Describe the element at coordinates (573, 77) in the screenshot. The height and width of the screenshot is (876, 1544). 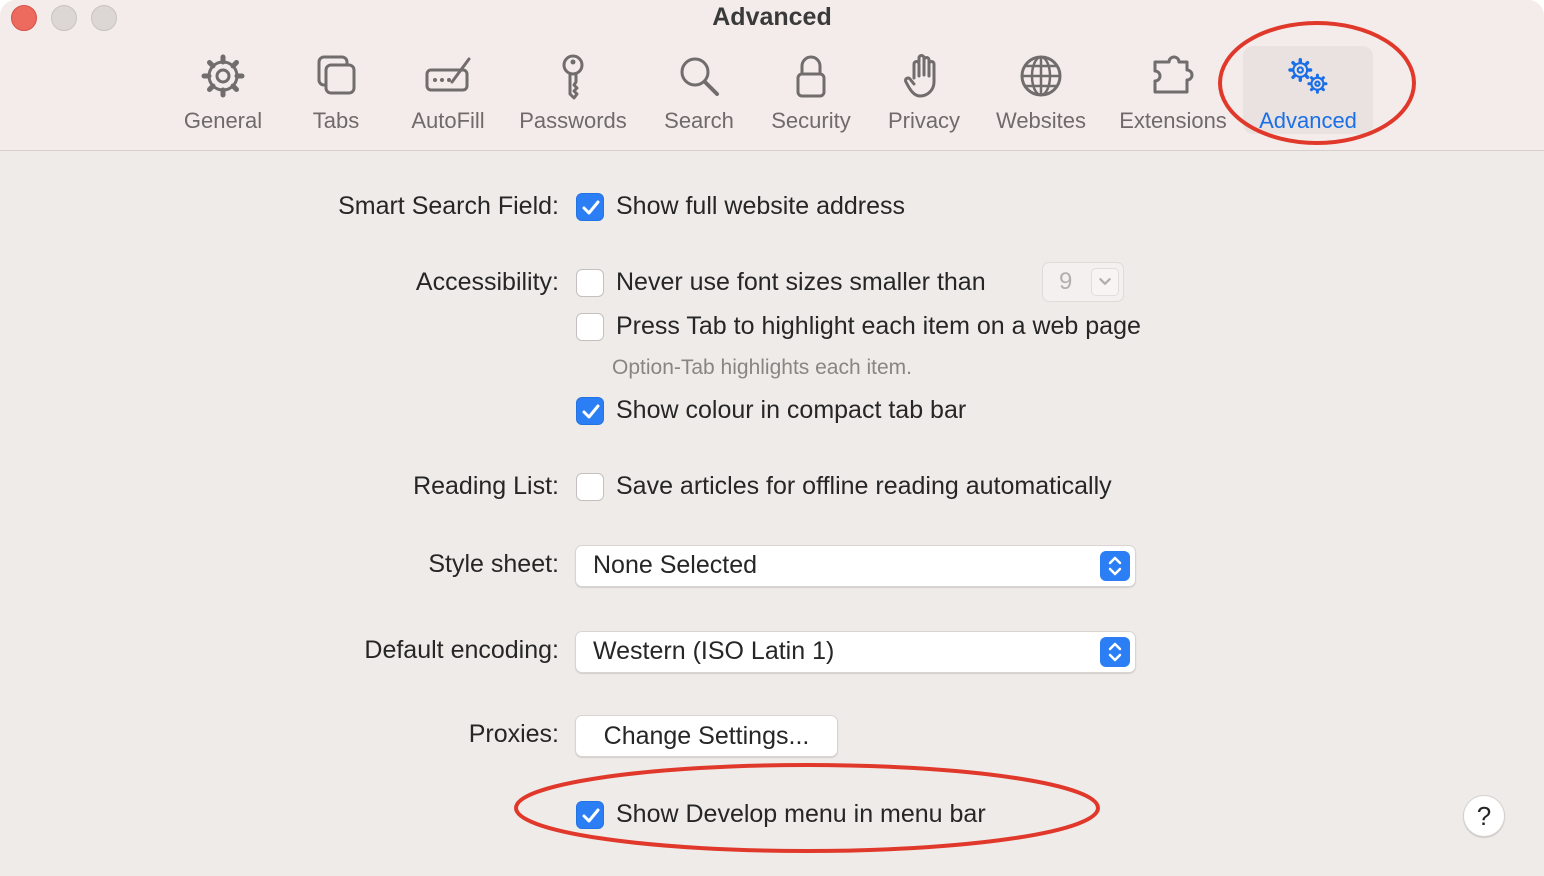
I see `key-icon` at that location.